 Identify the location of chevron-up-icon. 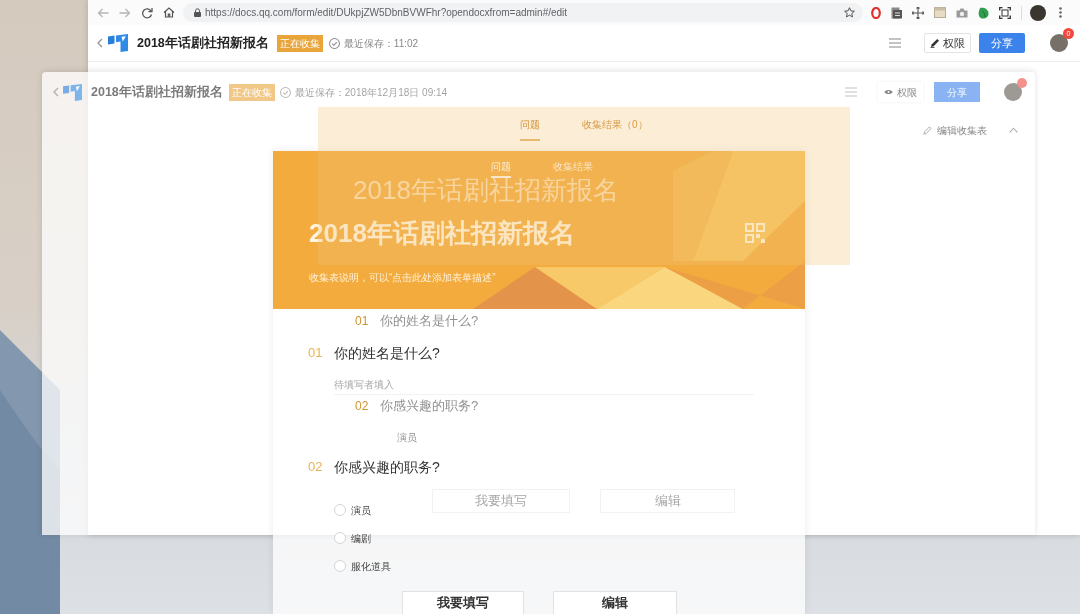
(1013, 130).